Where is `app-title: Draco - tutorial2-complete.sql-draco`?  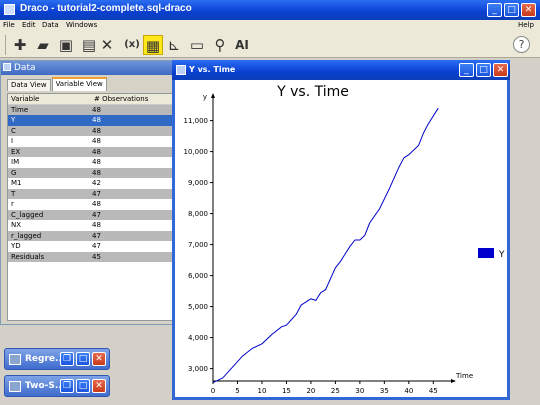 app-title: Draco - tutorial2-complete.sql-draco is located at coordinates (106, 8).